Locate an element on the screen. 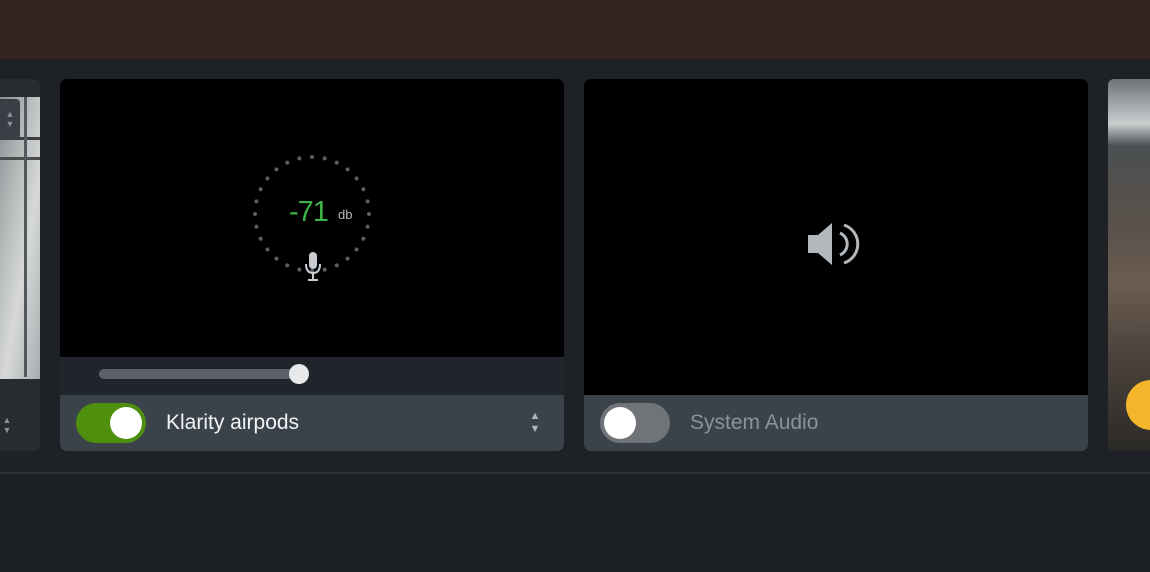  microphone-icon is located at coordinates (313, 266).